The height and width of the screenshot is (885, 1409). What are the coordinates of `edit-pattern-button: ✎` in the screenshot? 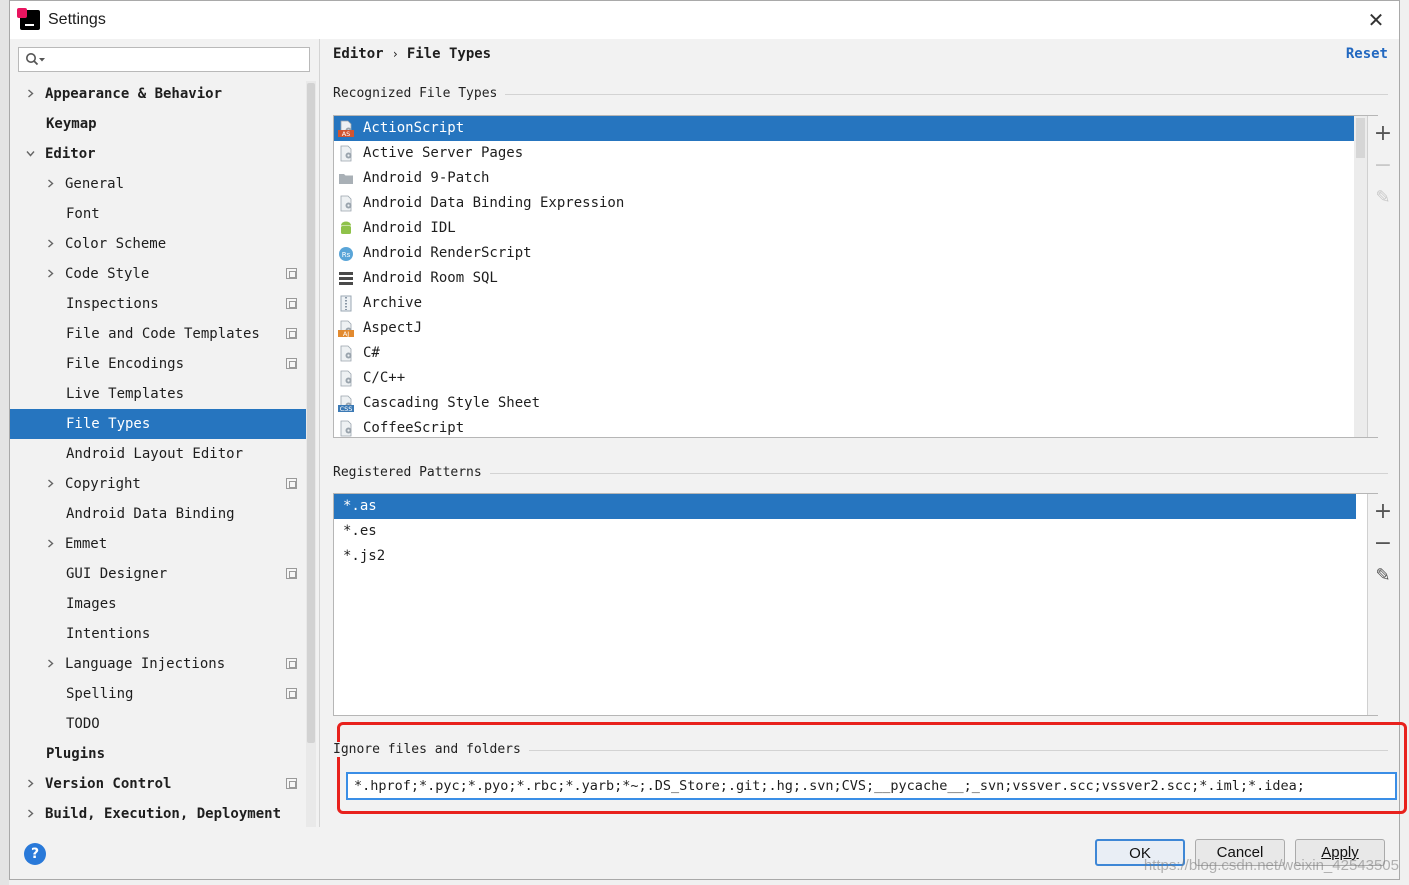 It's located at (1383, 576).